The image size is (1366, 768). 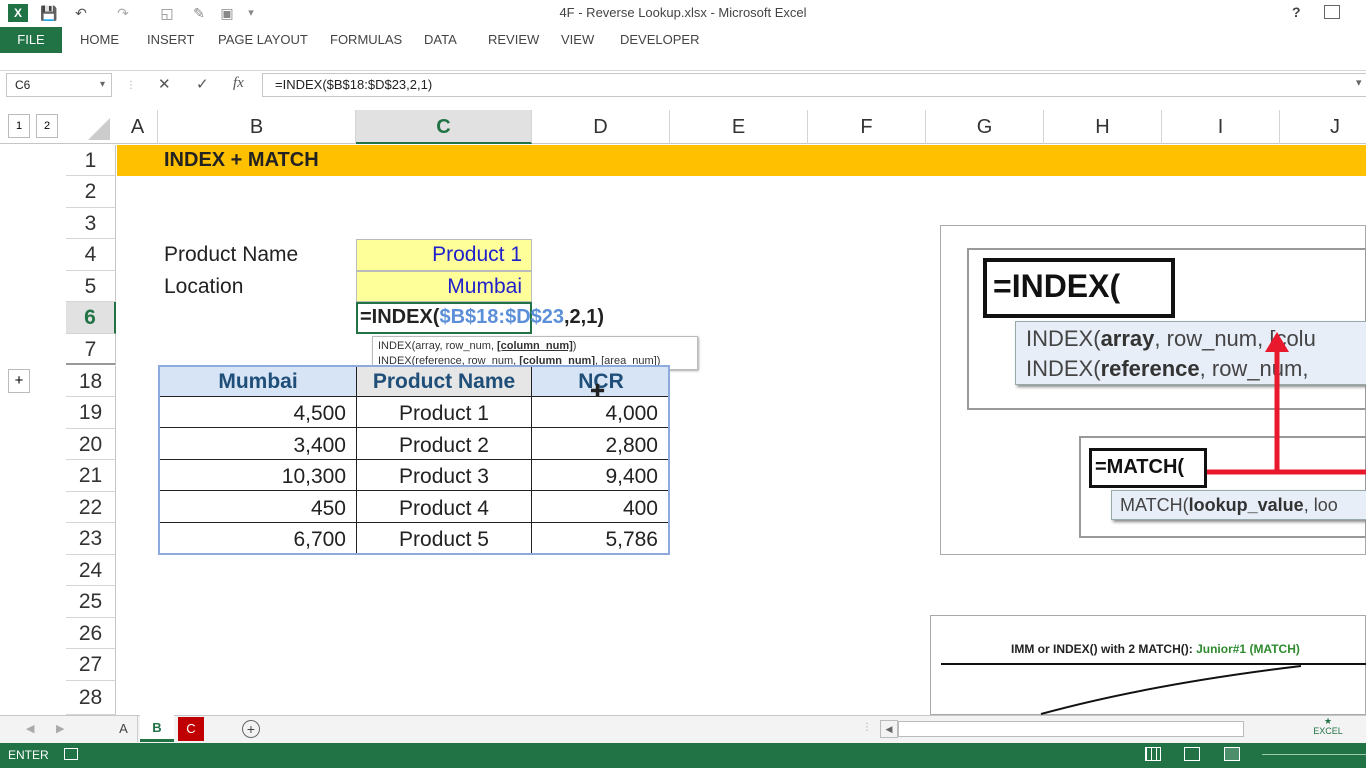 I want to click on row-header-25: 25, so click(x=91, y=602).